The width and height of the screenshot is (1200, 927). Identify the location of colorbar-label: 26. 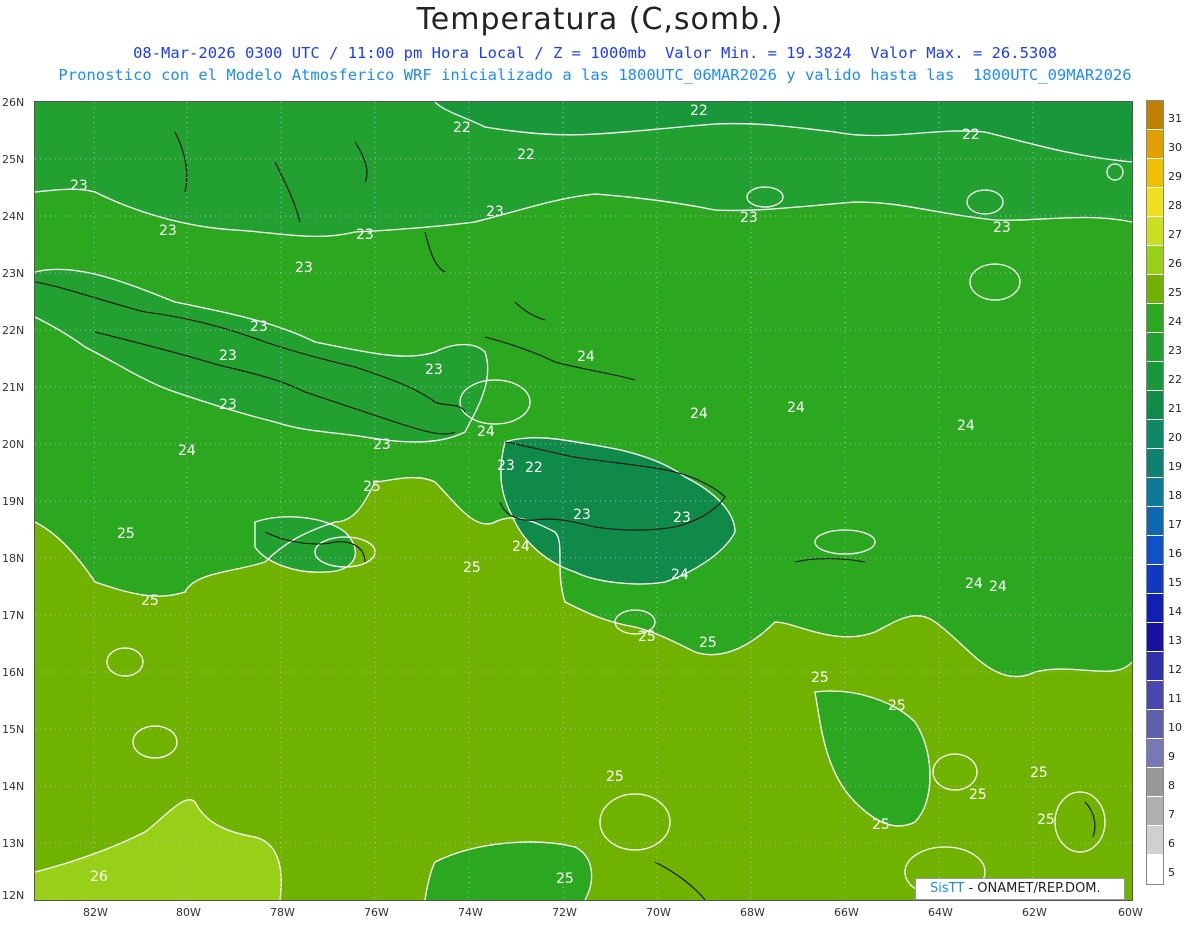
(1175, 263).